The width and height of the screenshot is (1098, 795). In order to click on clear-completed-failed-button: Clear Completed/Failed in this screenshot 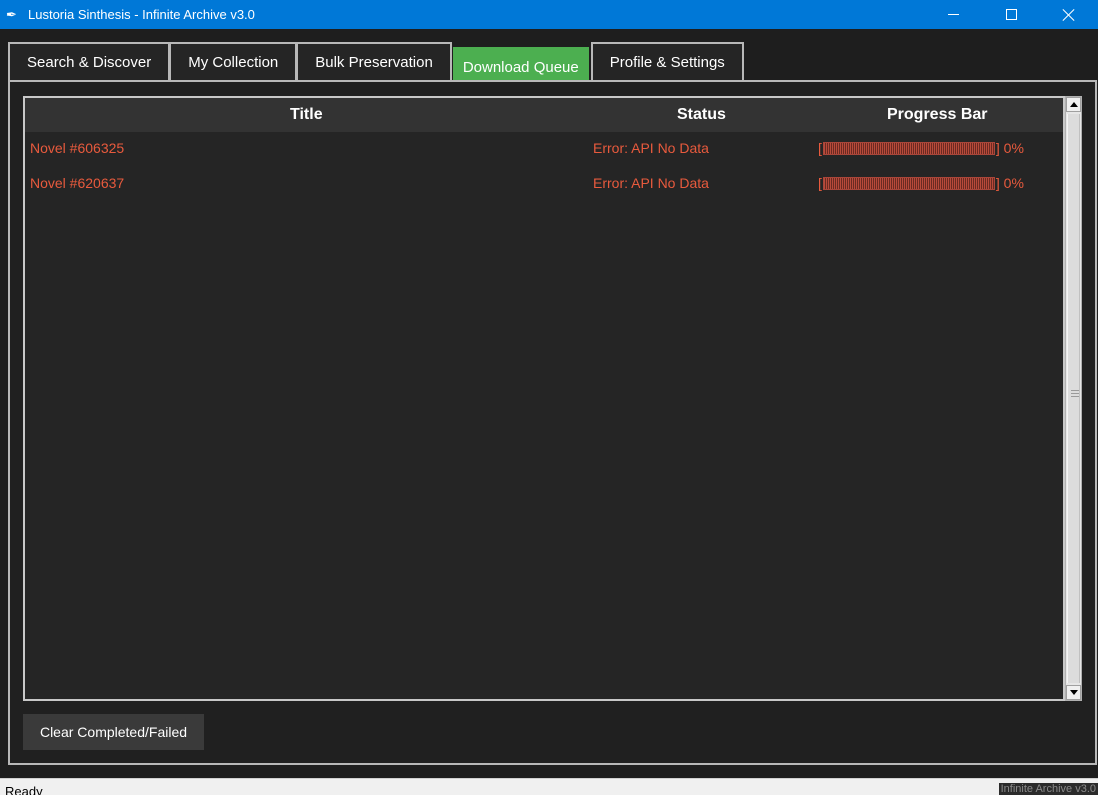, I will do `click(113, 732)`.